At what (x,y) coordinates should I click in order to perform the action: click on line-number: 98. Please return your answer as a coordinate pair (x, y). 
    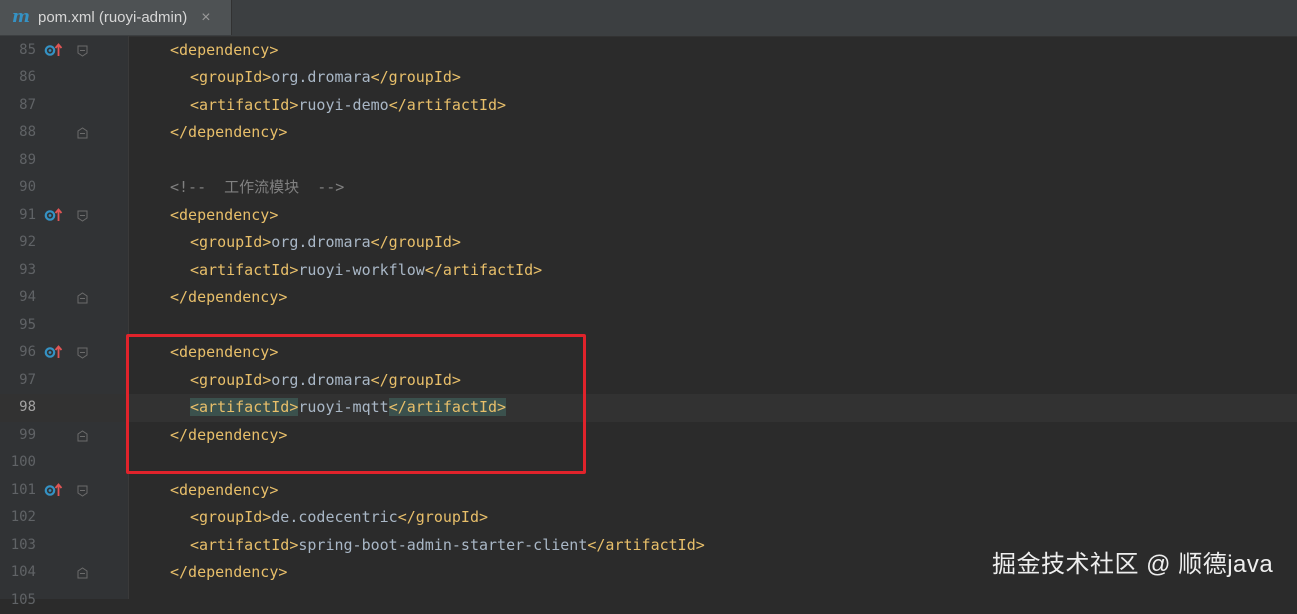
    Looking at the image, I should click on (18, 408).